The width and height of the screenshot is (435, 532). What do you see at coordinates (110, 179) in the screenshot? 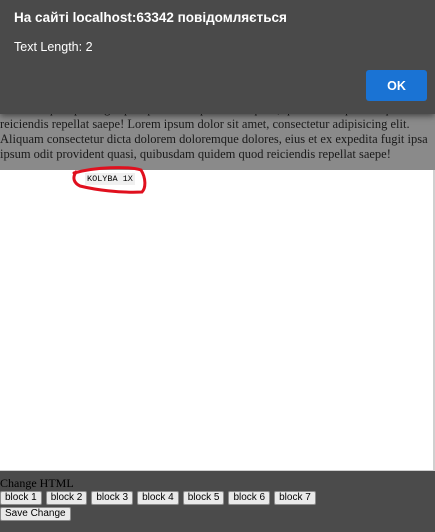
I see `kolyba-tag: KOLYBA 1X` at bounding box center [110, 179].